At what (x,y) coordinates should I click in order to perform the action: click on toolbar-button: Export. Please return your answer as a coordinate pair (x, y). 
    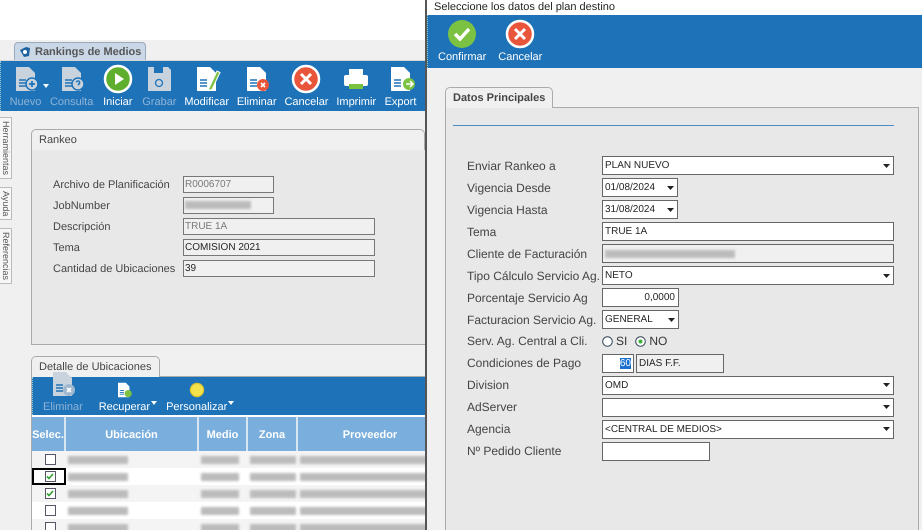
    Looking at the image, I should click on (400, 86).